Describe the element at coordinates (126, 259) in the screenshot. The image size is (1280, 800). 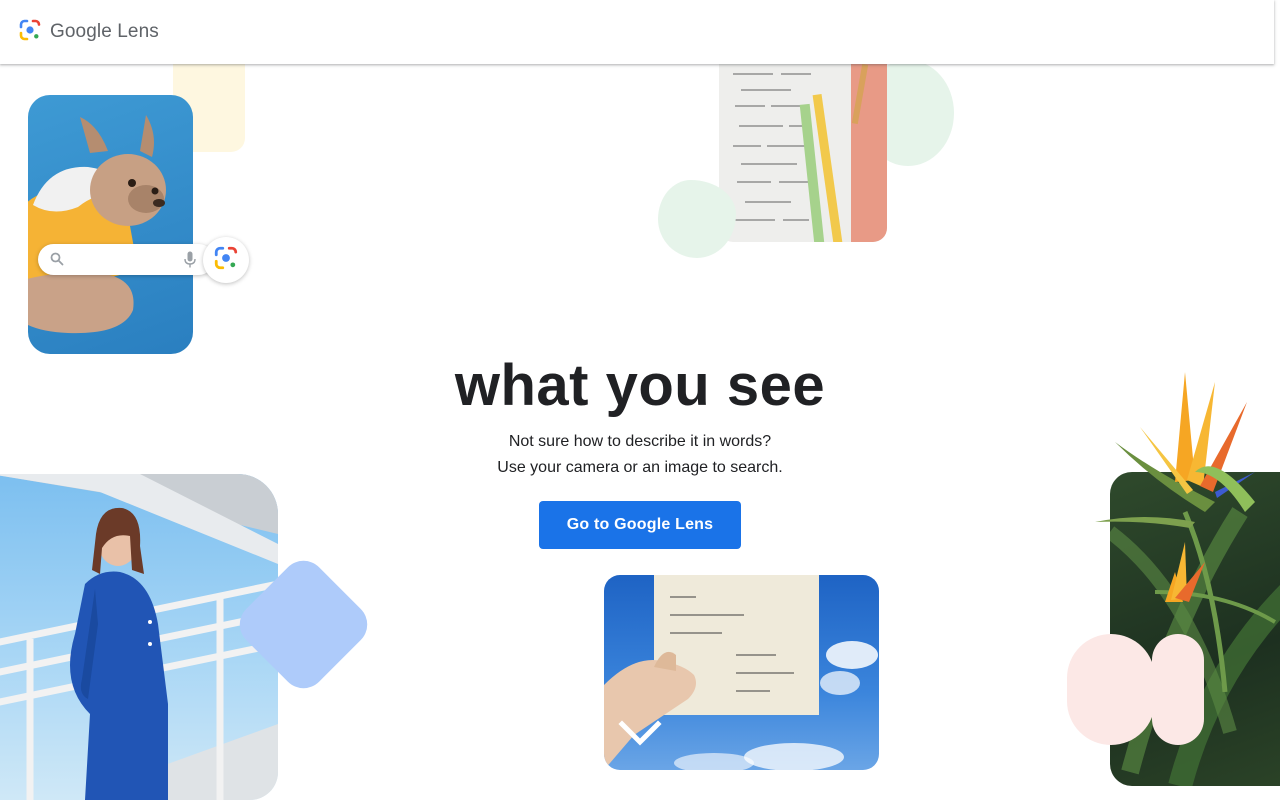
I see `search-bar-illustration` at that location.